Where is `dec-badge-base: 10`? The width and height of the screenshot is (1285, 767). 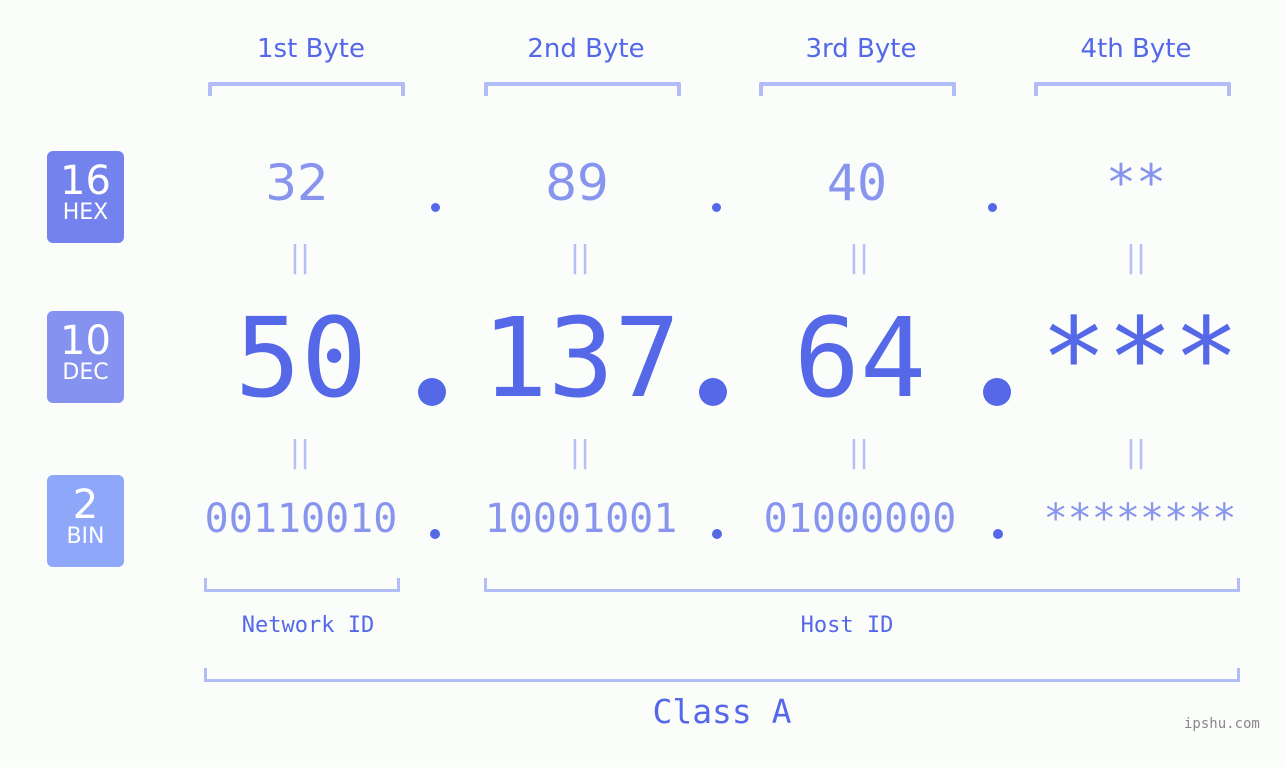 dec-badge-base: 10 is located at coordinates (85, 341).